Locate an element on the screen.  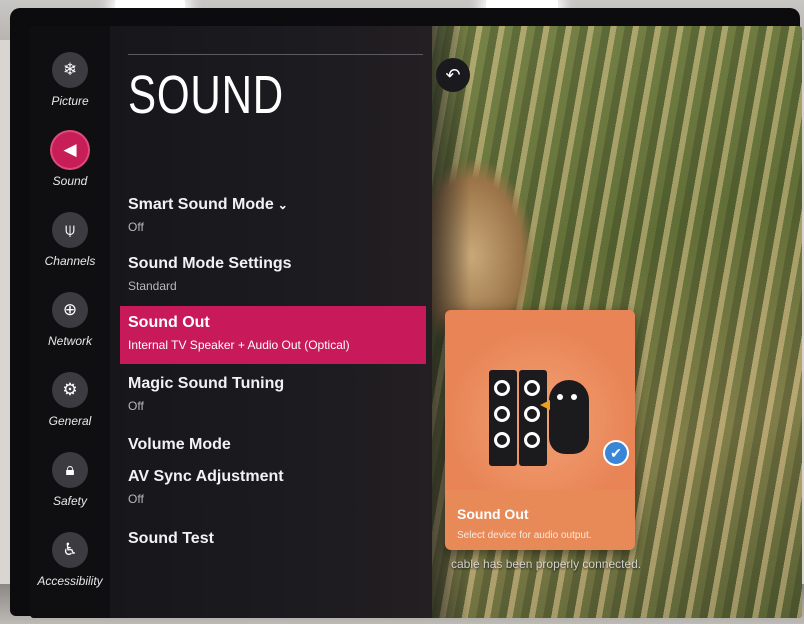
card-title: Sound Out is located at coordinates (493, 514).